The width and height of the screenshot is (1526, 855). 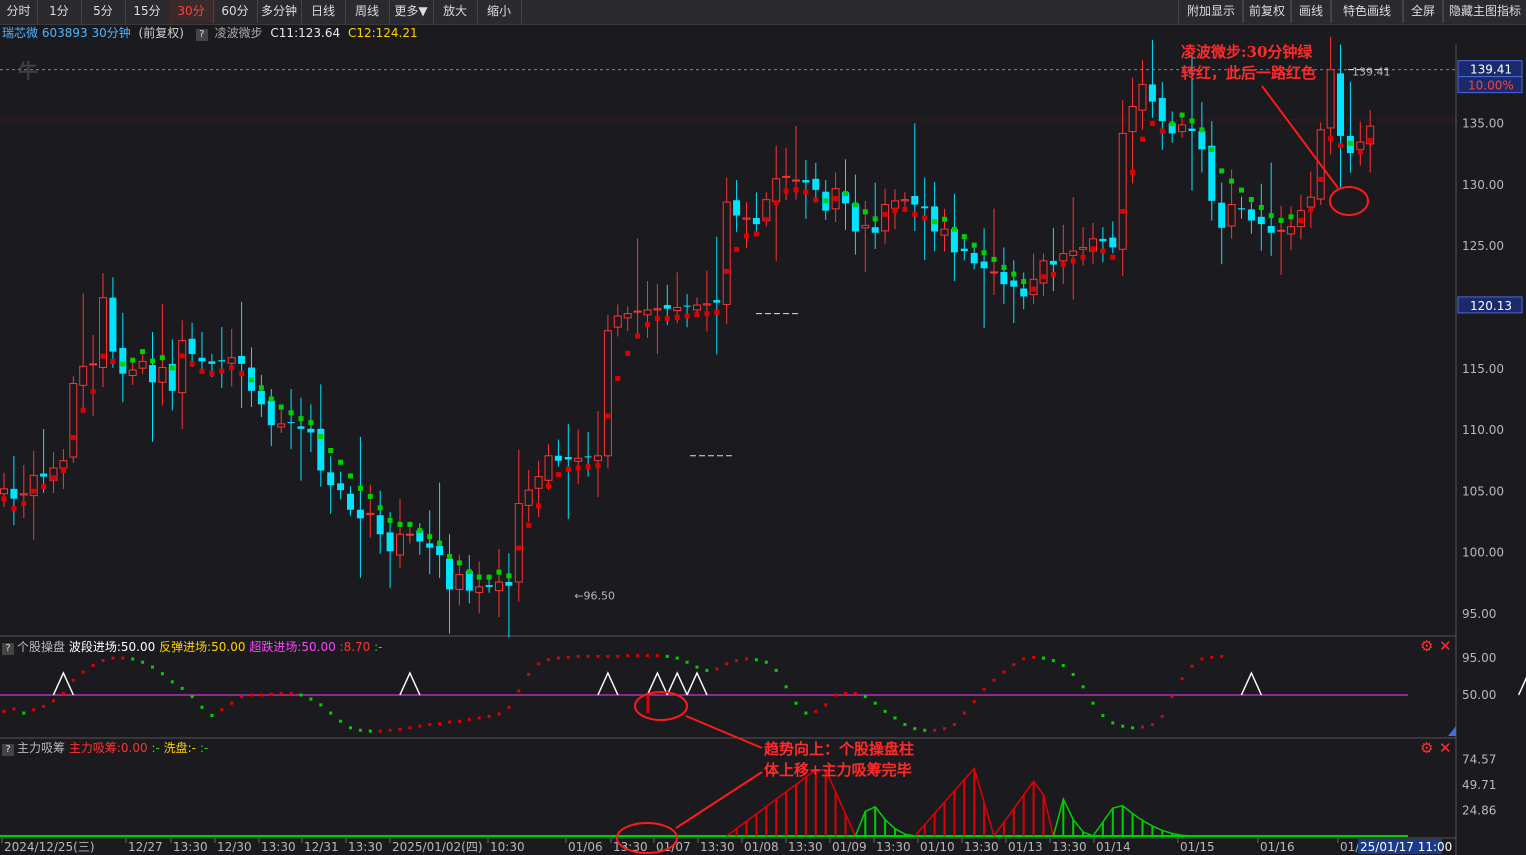 What do you see at coordinates (1445, 748) in the screenshot?
I see `sub2-close-icon: ✕` at bounding box center [1445, 748].